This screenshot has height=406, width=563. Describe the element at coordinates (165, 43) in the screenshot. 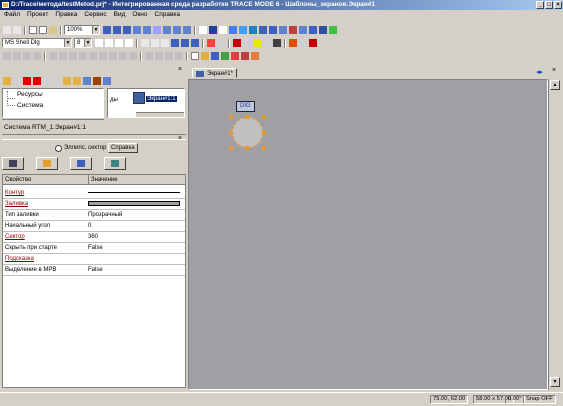

I see `underline-icon` at that location.